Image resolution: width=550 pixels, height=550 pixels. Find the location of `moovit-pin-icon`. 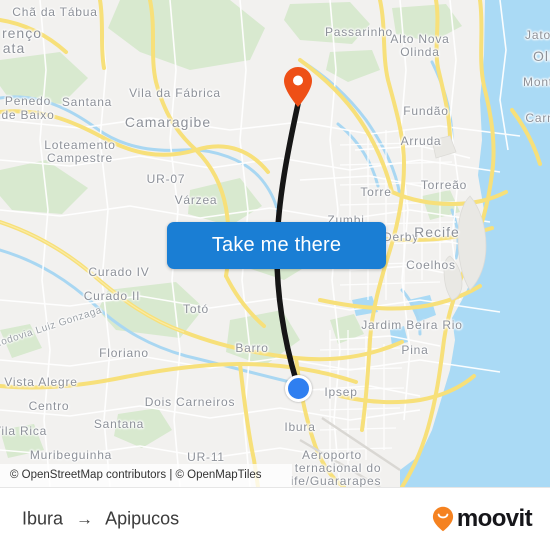

moovit-pin-icon is located at coordinates (443, 519).